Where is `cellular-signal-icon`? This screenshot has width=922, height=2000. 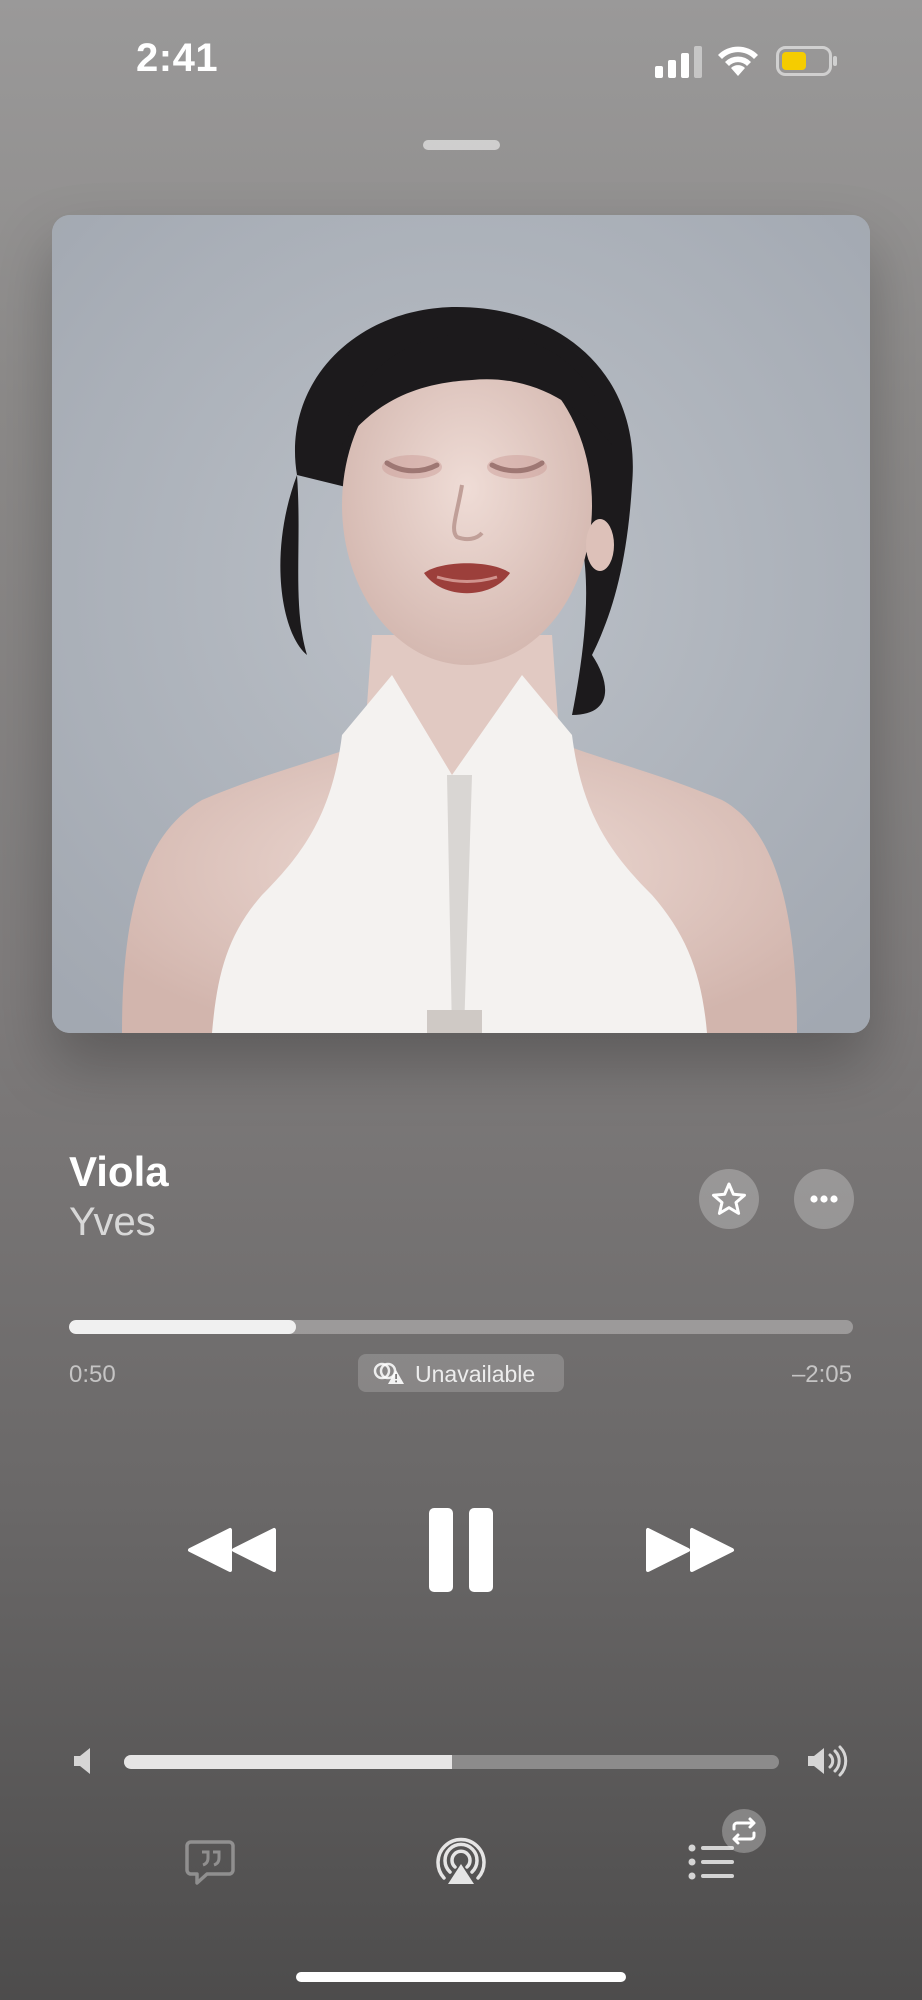
cellular-signal-icon is located at coordinates (678, 62).